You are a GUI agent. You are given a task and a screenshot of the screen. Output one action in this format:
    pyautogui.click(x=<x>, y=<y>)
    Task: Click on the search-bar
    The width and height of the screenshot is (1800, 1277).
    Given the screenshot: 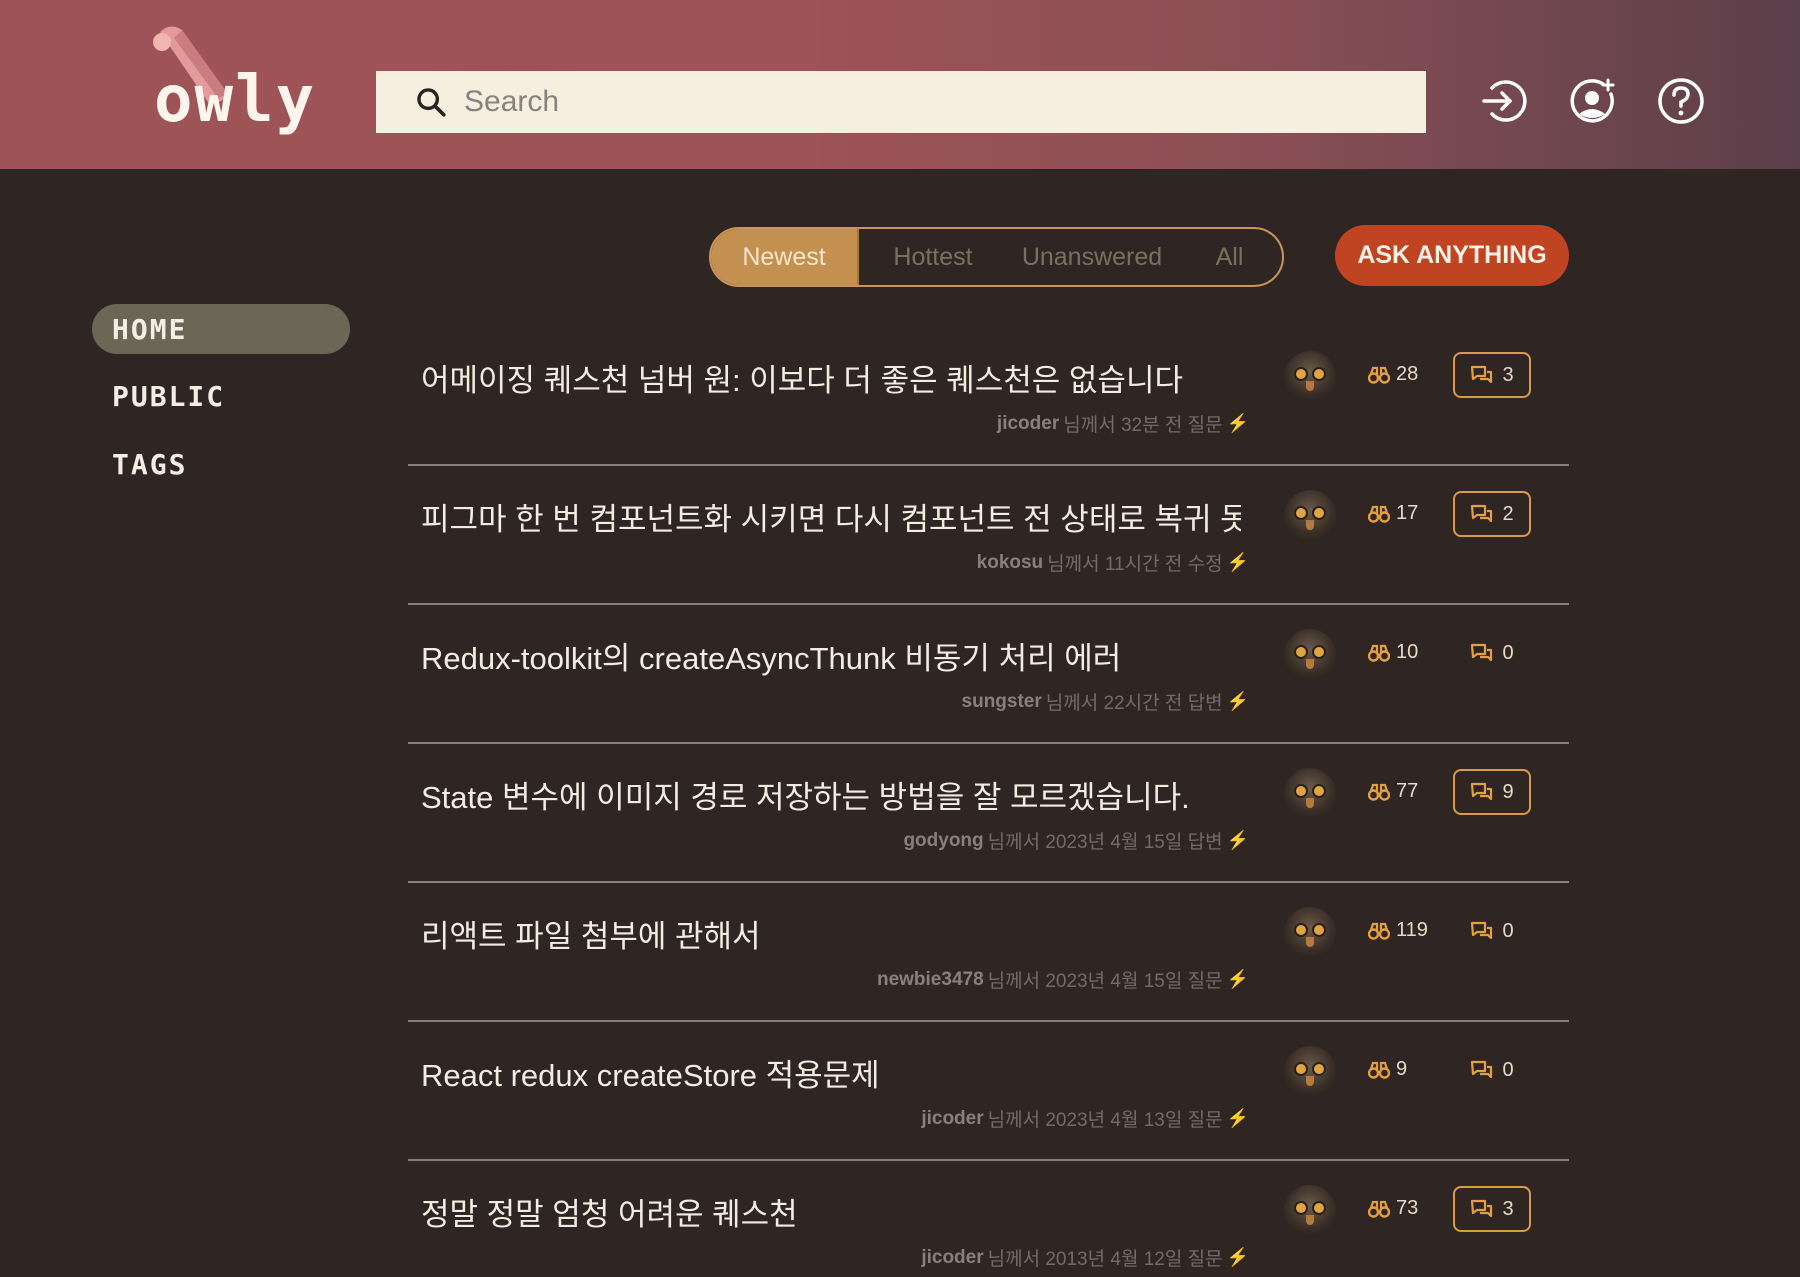 What is the action you would take?
    pyautogui.click(x=901, y=102)
    